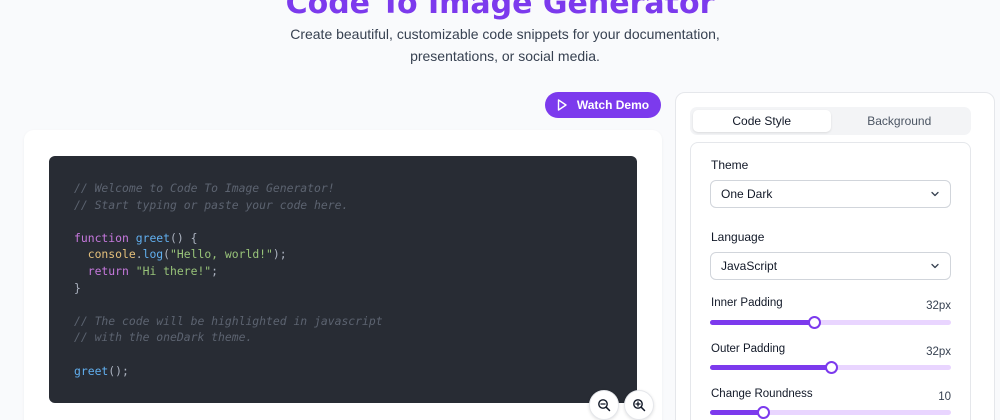 This screenshot has width=1000, height=420. Describe the element at coordinates (108, 270) in the screenshot. I see `code-token: return` at that location.